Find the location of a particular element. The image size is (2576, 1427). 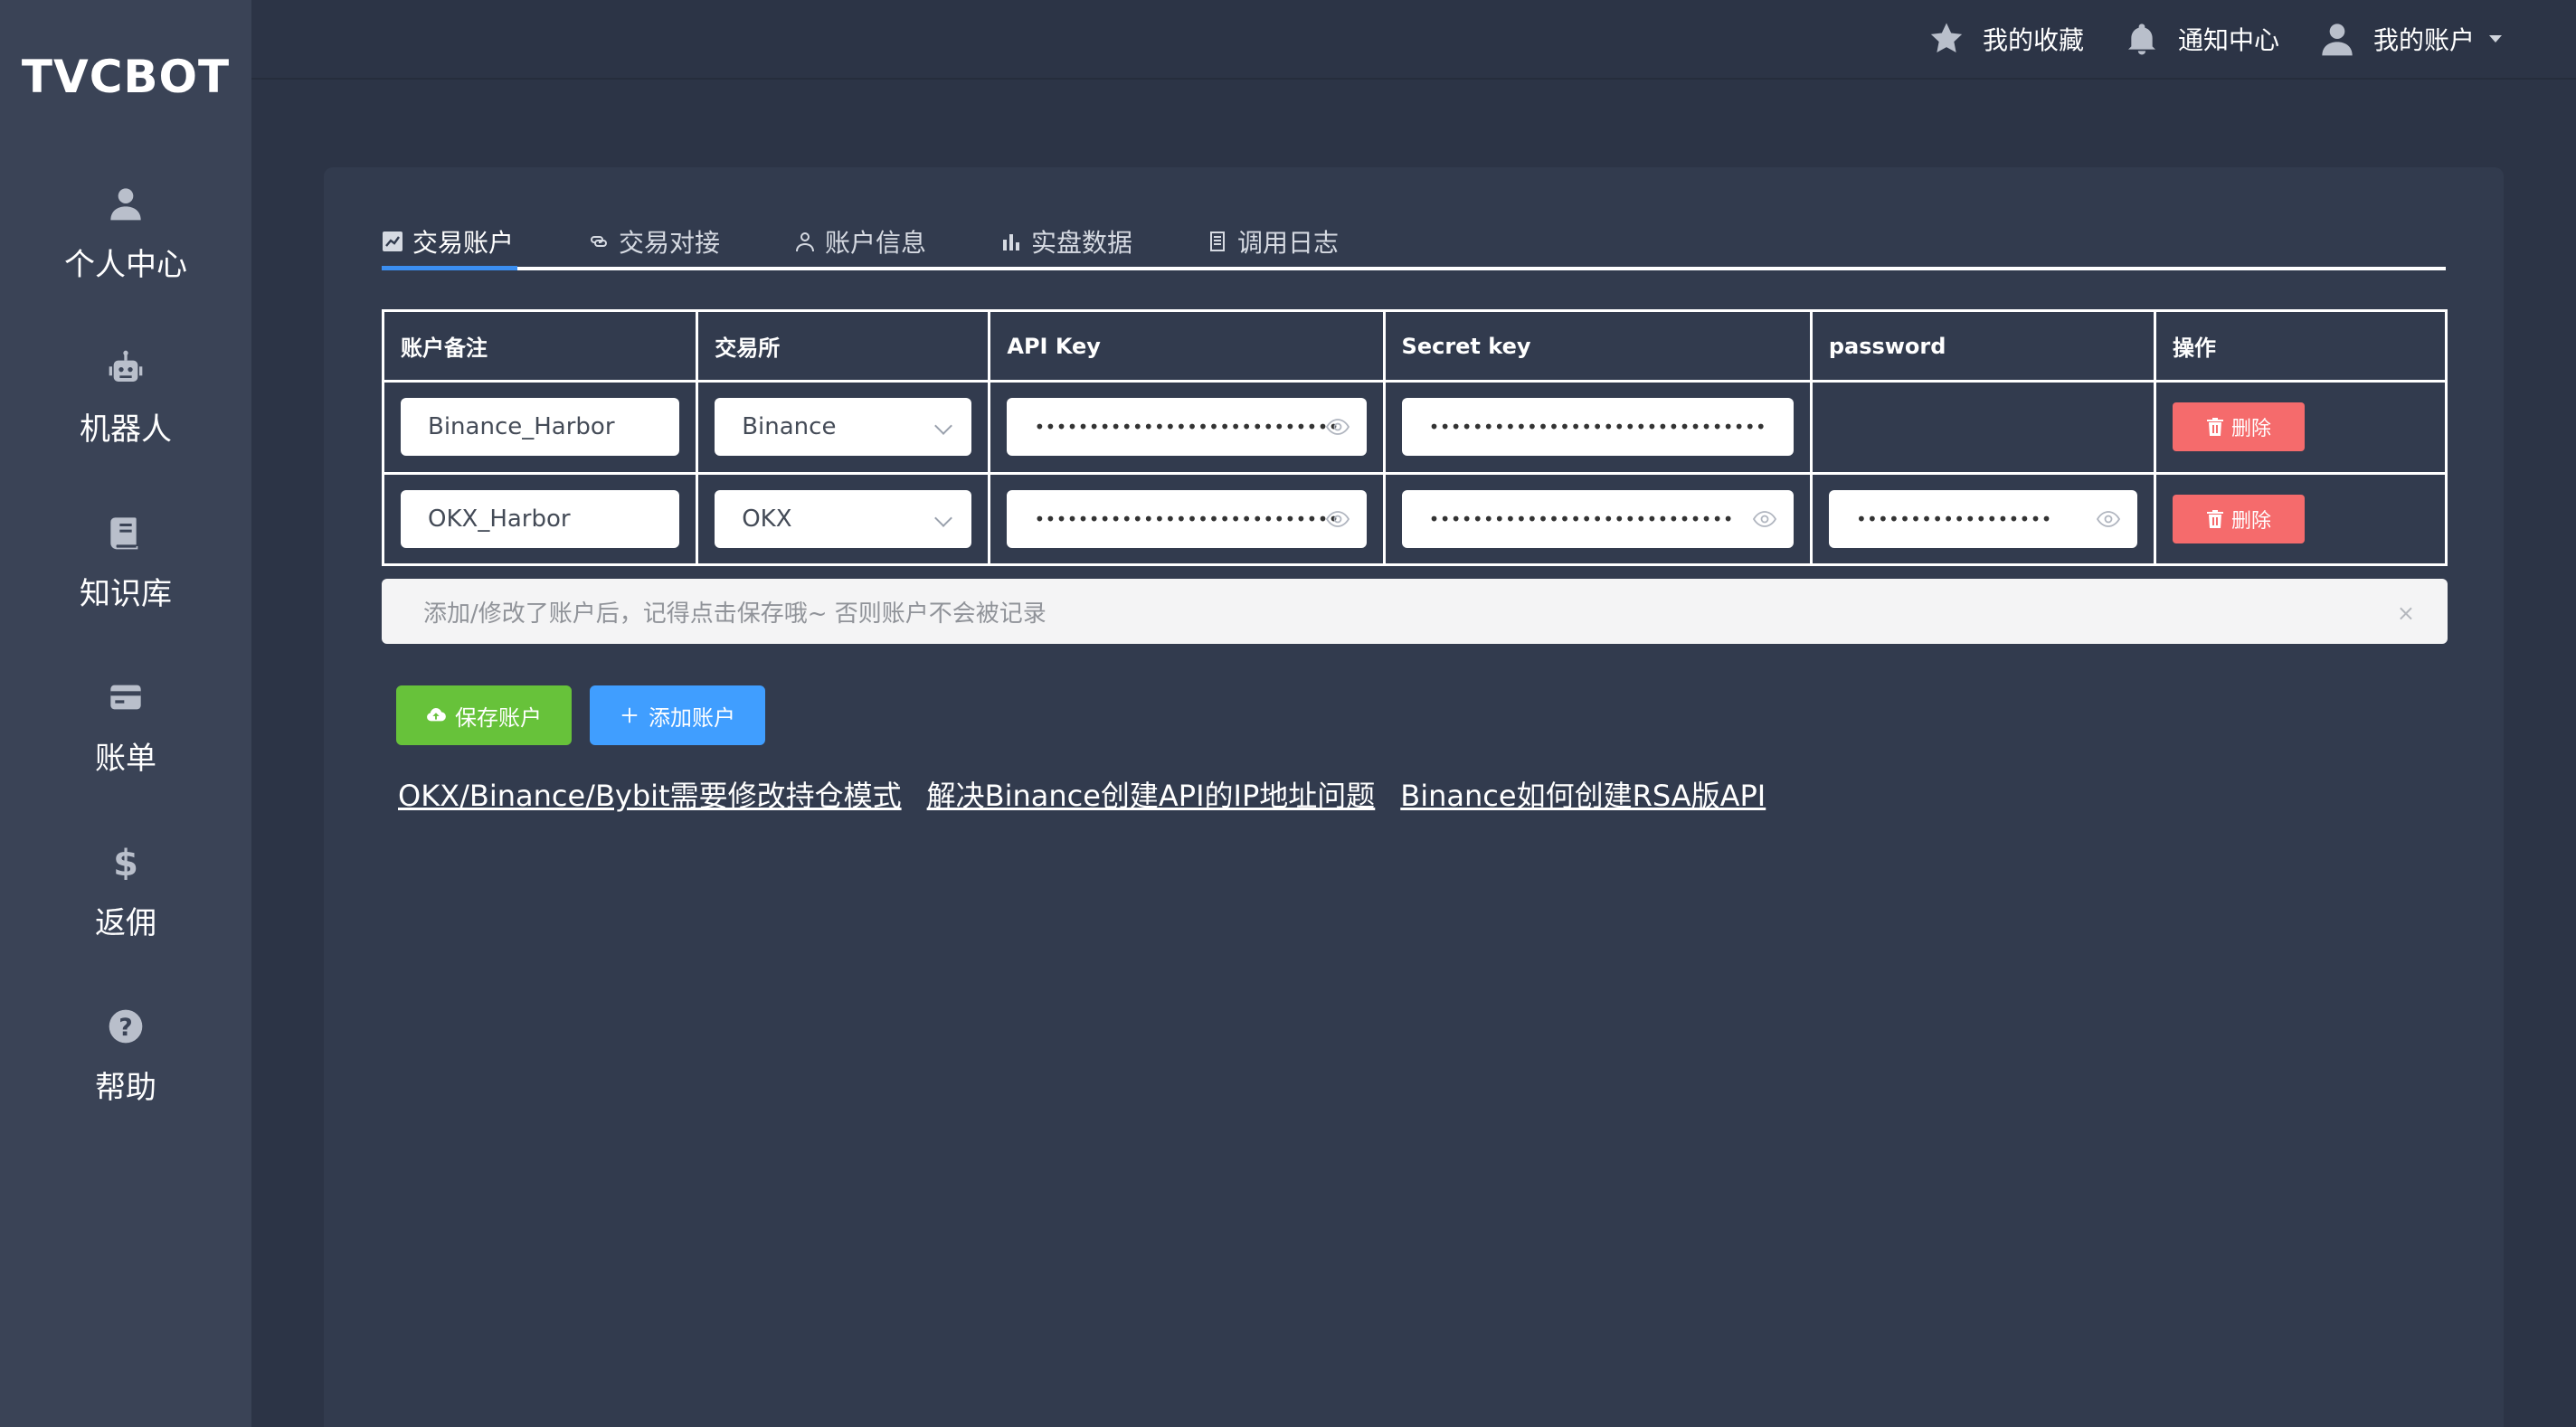

add-account-button: 添加账户 is located at coordinates (678, 715).